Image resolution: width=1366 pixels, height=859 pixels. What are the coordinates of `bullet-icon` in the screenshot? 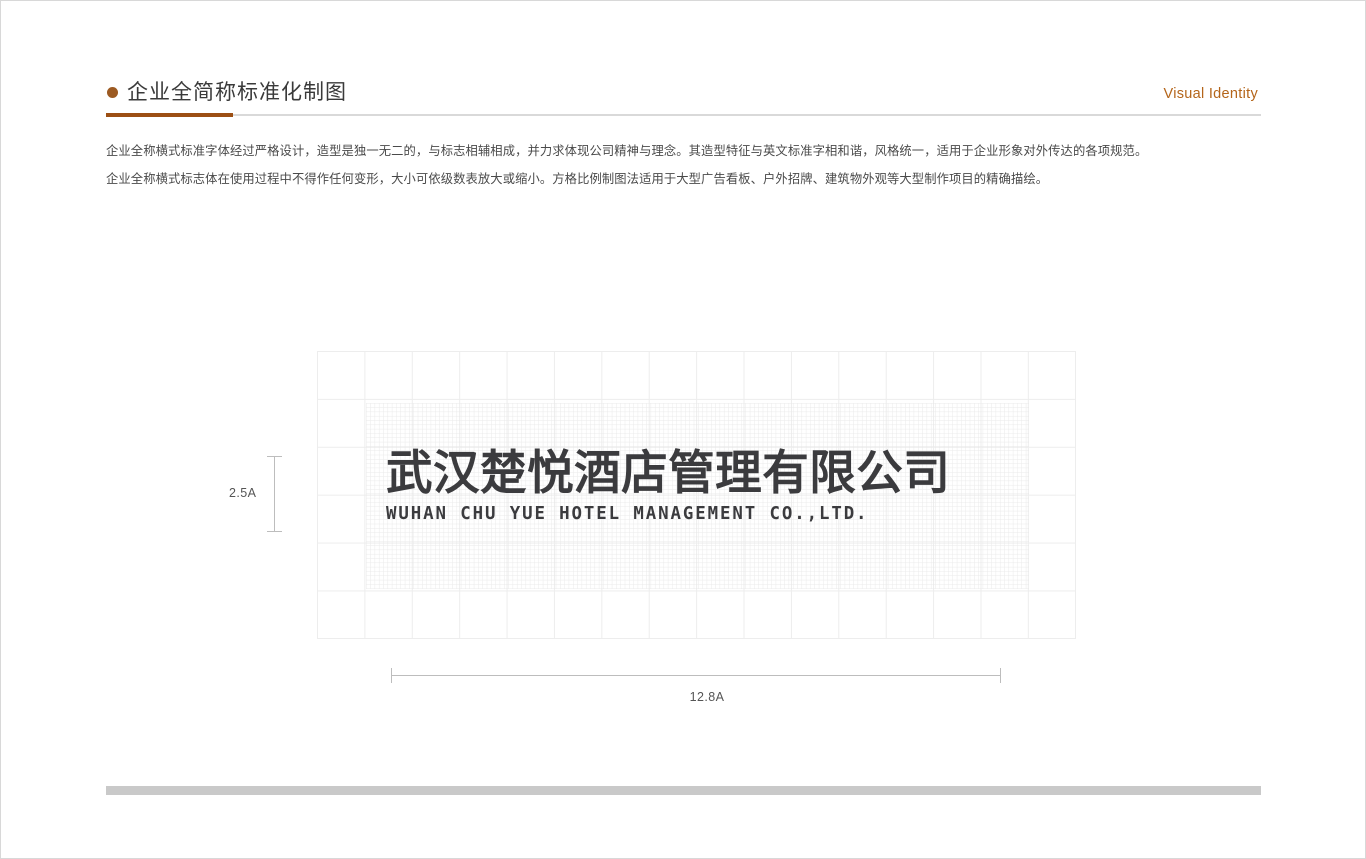 It's located at (112, 92).